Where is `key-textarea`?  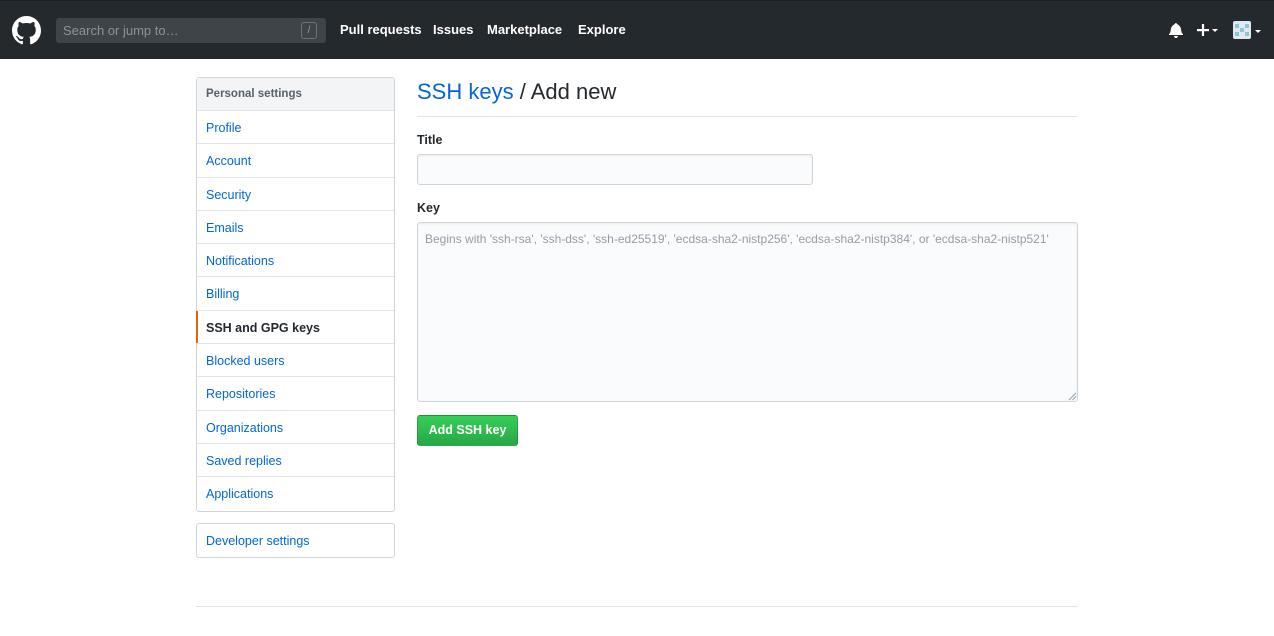
key-textarea is located at coordinates (747, 312).